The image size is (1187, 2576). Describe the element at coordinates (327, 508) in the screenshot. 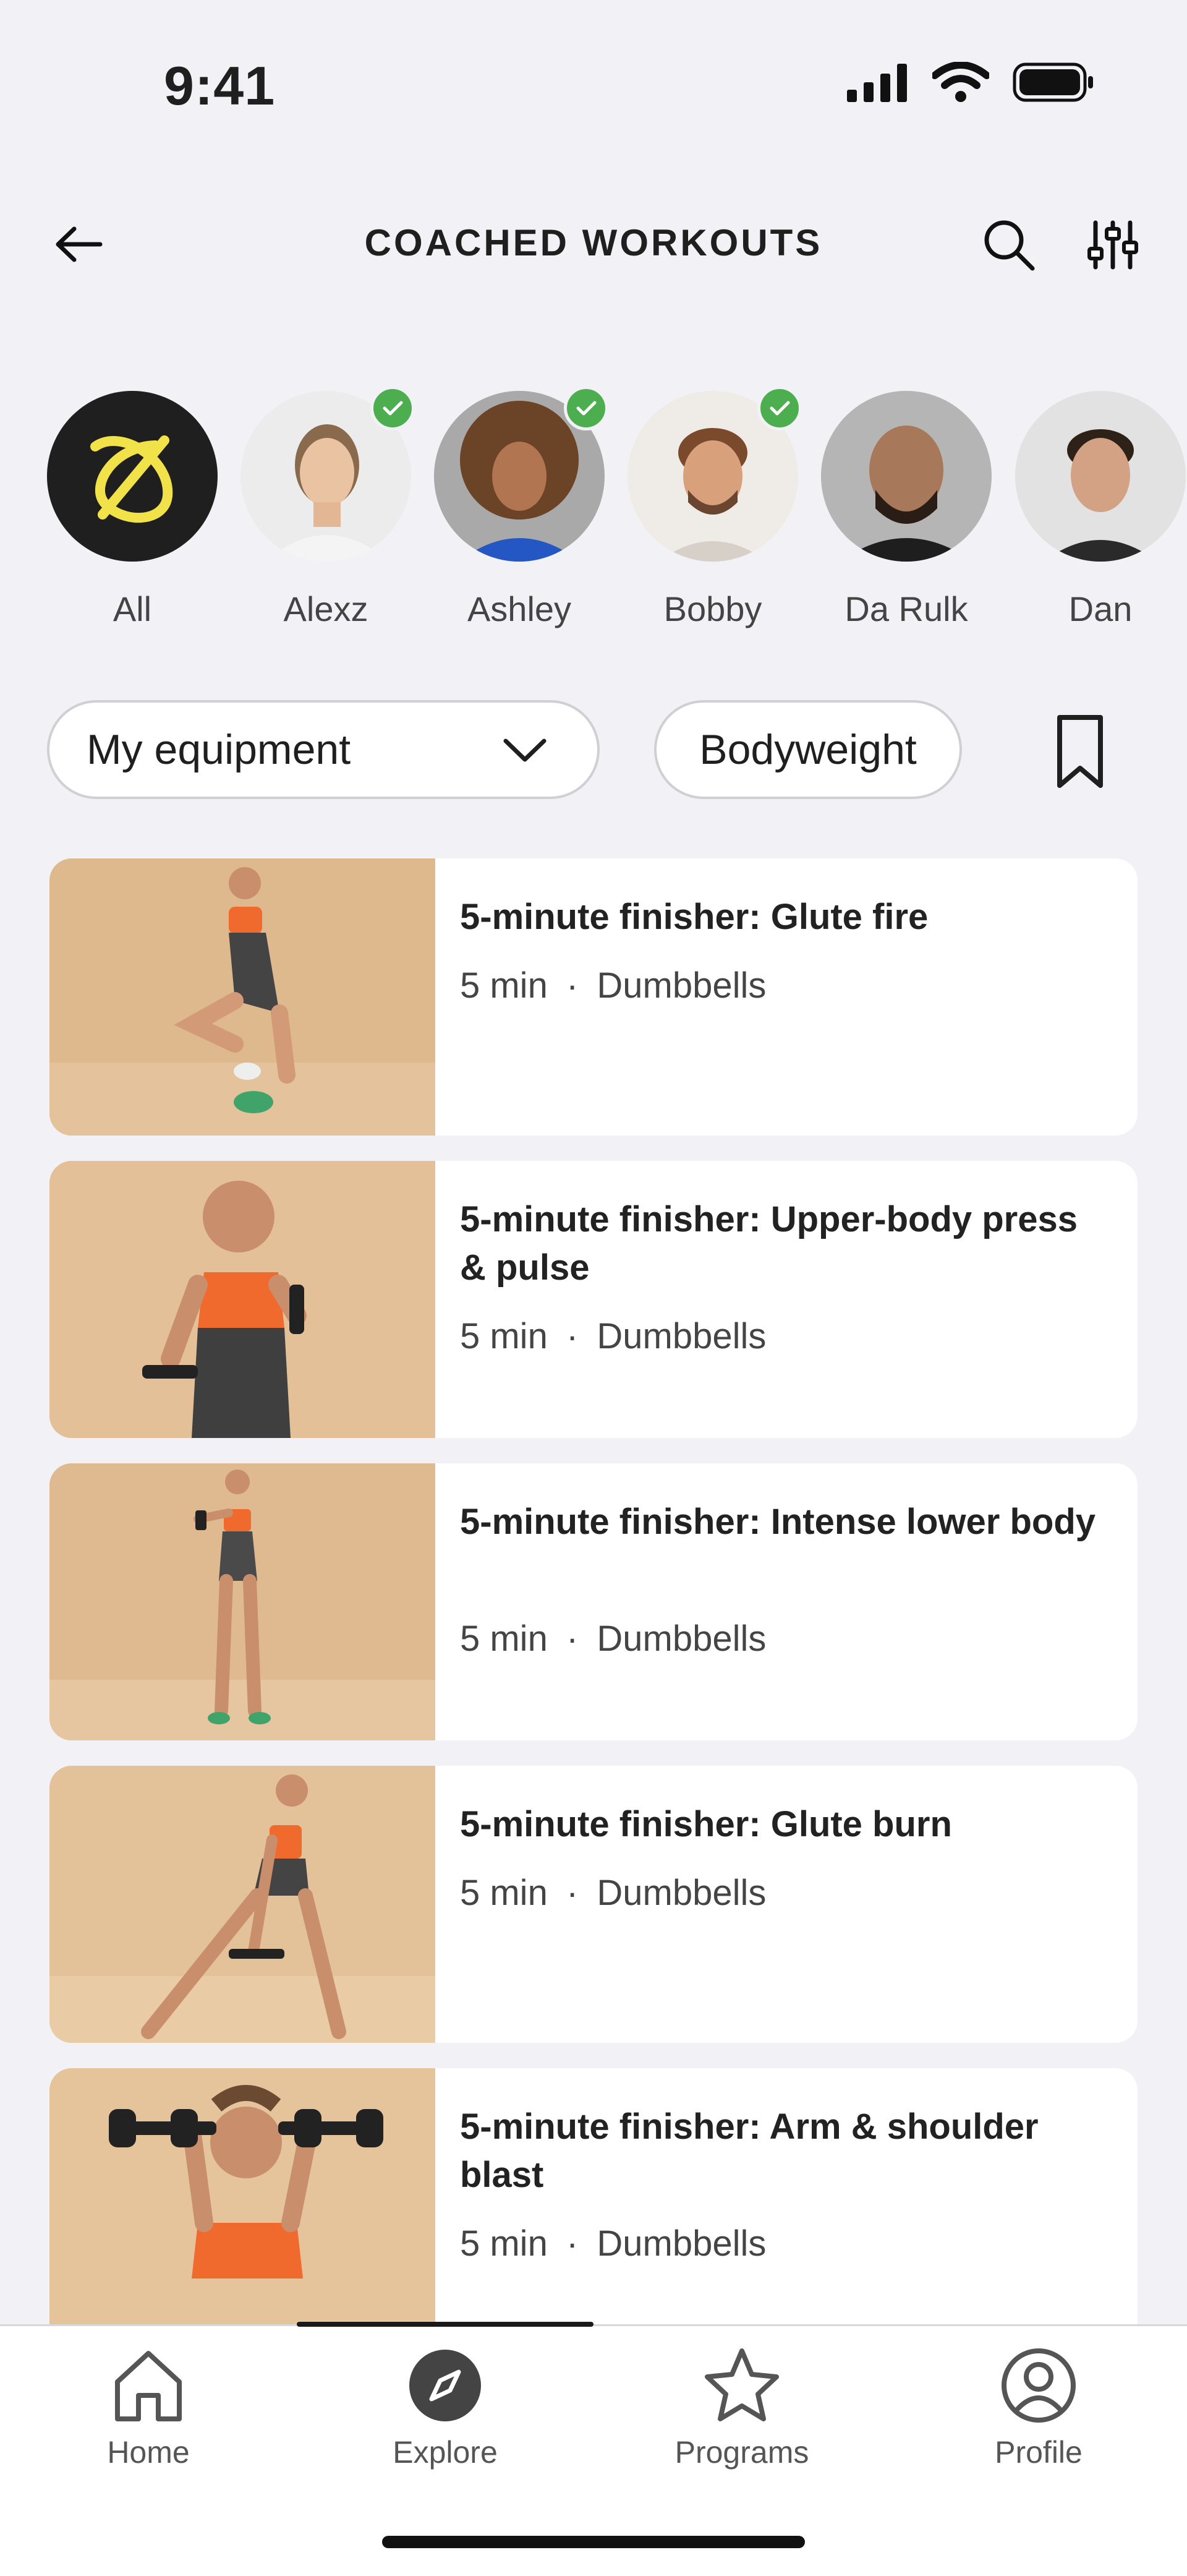

I see `coach-alexz: Alexz` at that location.